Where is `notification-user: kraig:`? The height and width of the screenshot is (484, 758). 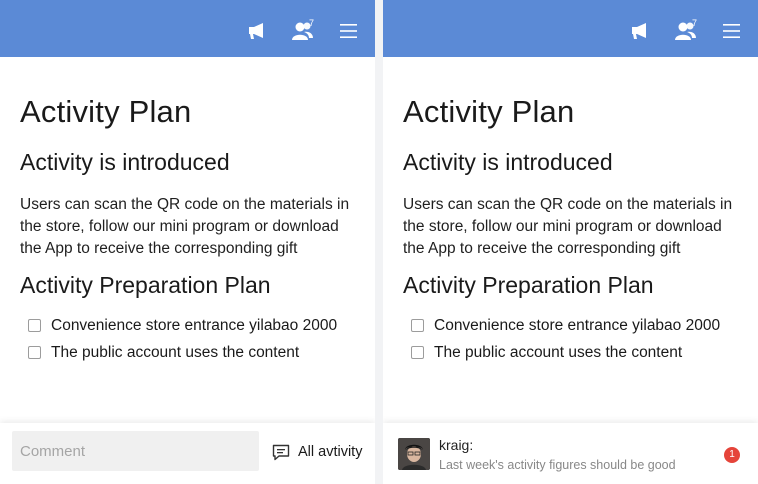
notification-user: kraig: is located at coordinates (456, 445).